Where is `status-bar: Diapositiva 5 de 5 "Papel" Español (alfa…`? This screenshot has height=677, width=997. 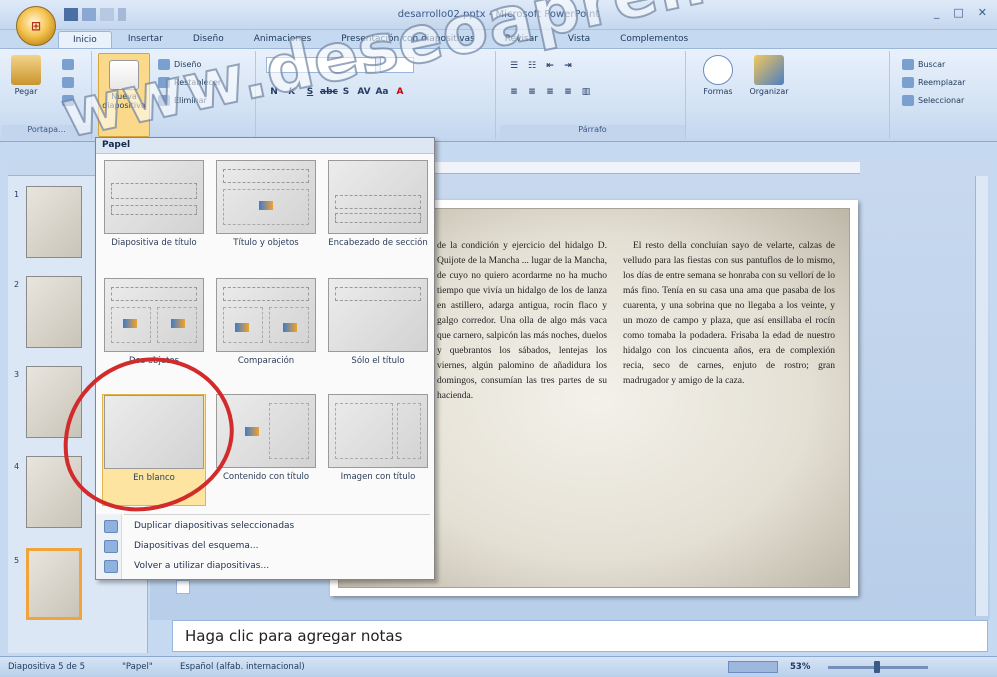
status-bar: Diapositiva 5 de 5 "Papel" Español (alfa… is located at coordinates (498, 666).